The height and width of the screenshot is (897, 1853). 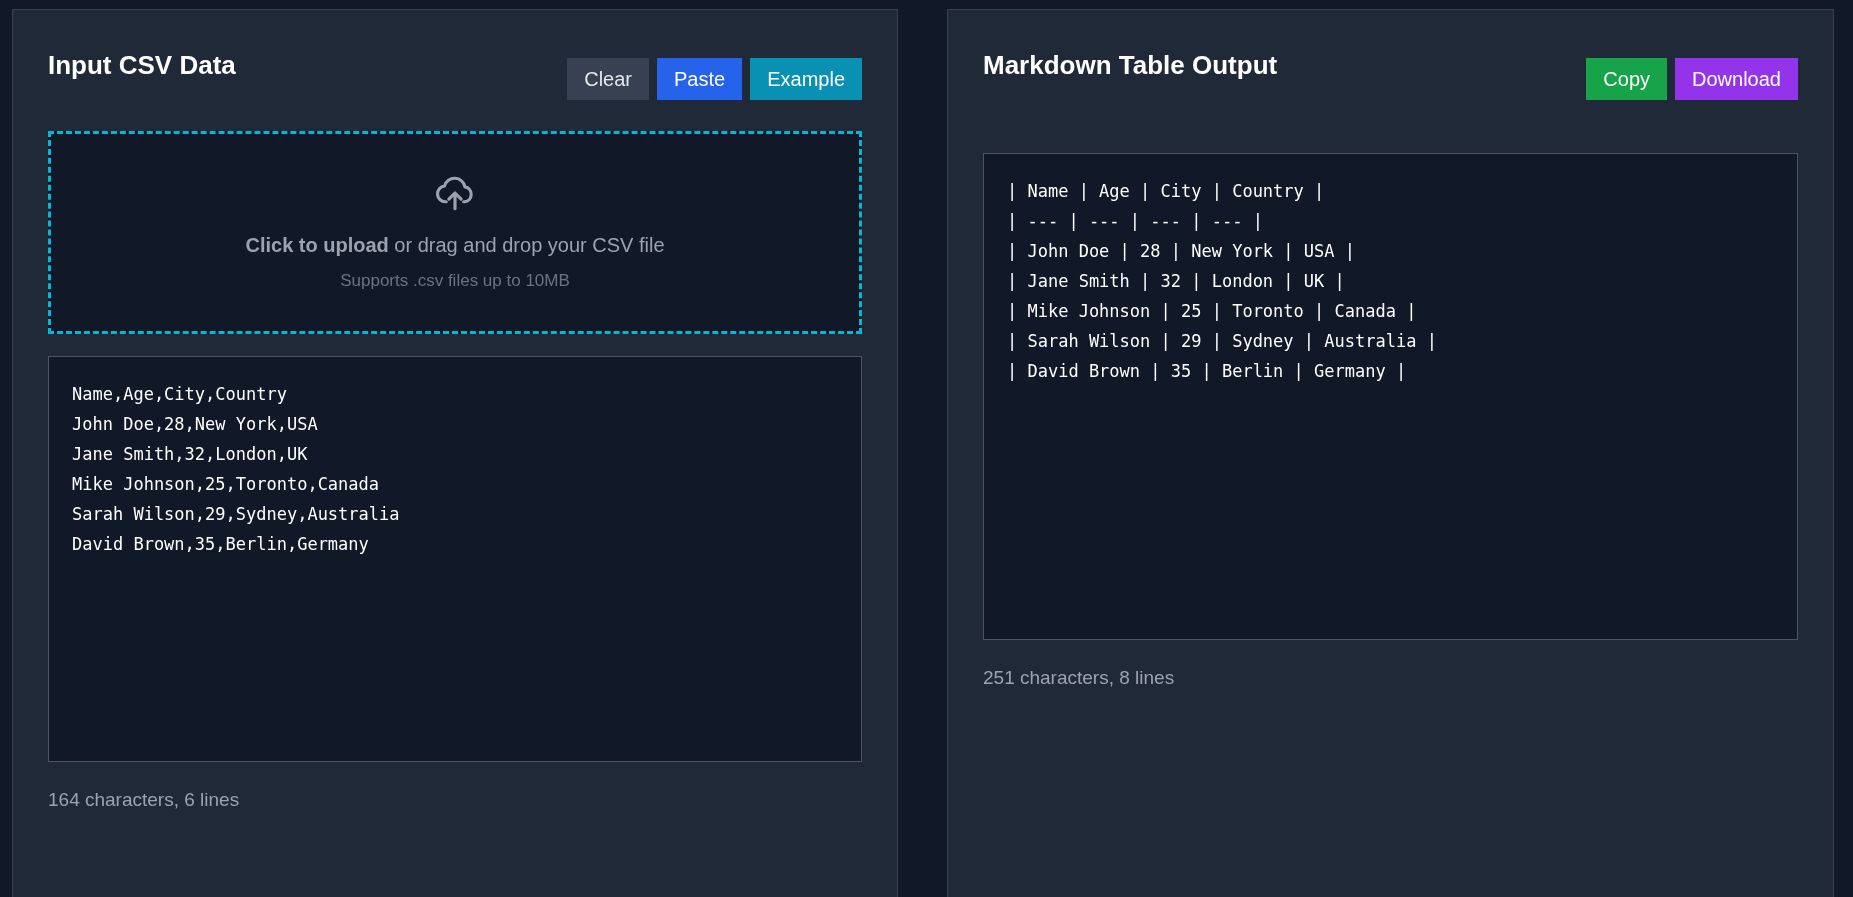 What do you see at coordinates (455, 245) in the screenshot?
I see `upload-prompt: Click to upload or drag and drop your CSV file` at bounding box center [455, 245].